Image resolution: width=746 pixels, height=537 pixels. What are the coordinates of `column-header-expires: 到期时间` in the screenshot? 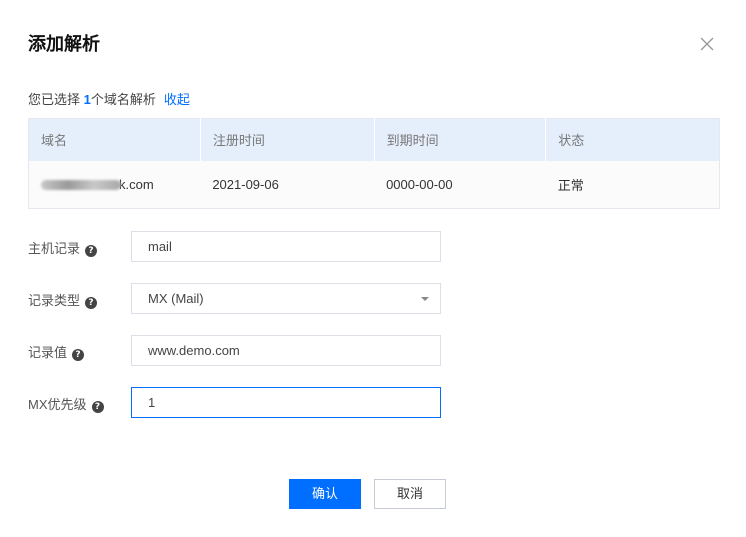 It's located at (460, 139).